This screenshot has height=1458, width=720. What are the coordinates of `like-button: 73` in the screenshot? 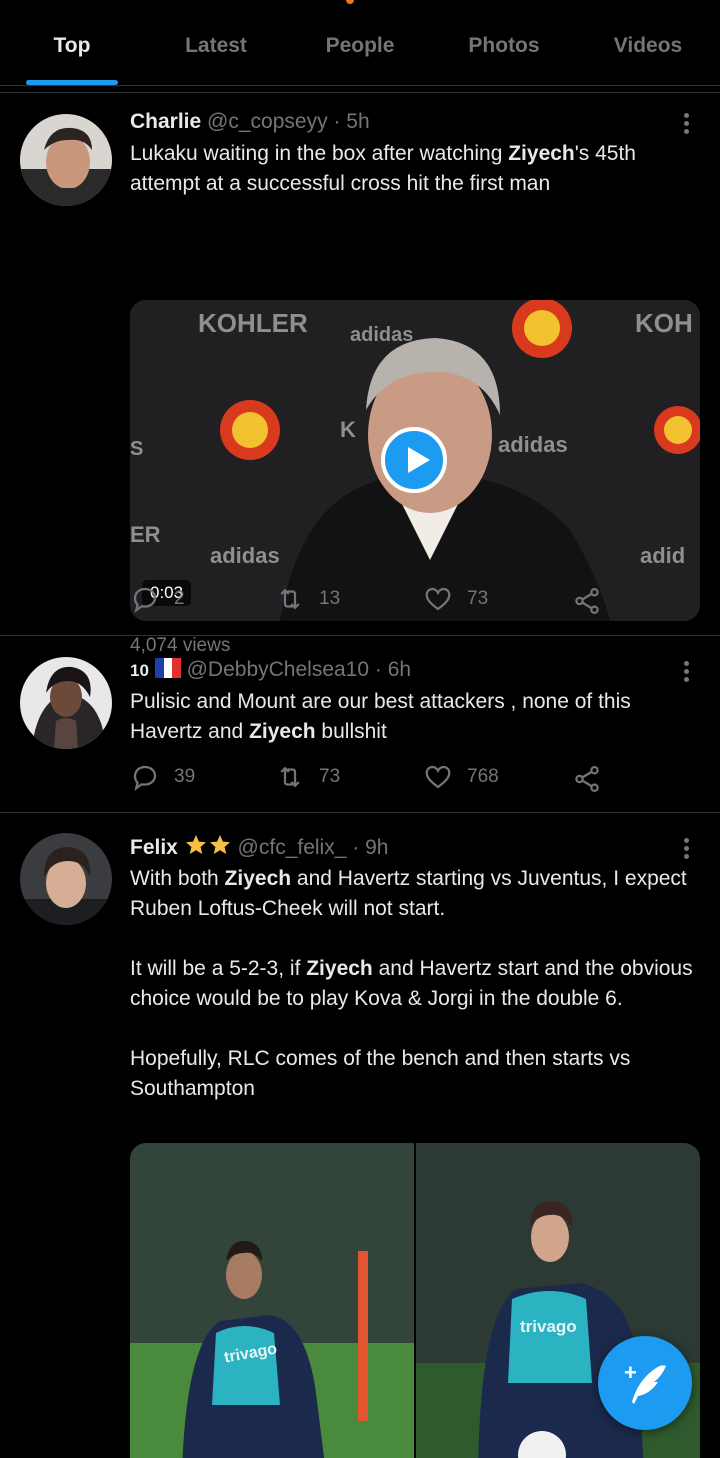 It's located at (455, 599).